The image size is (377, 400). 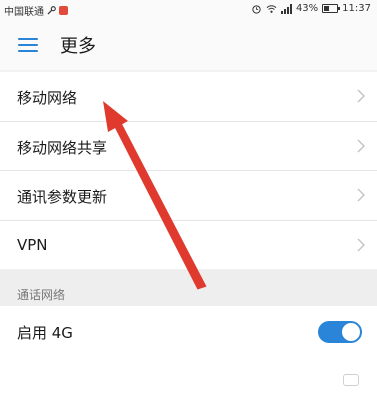 I want to click on settings-item-carrier-update: 通讯参数更新, so click(x=188, y=196).